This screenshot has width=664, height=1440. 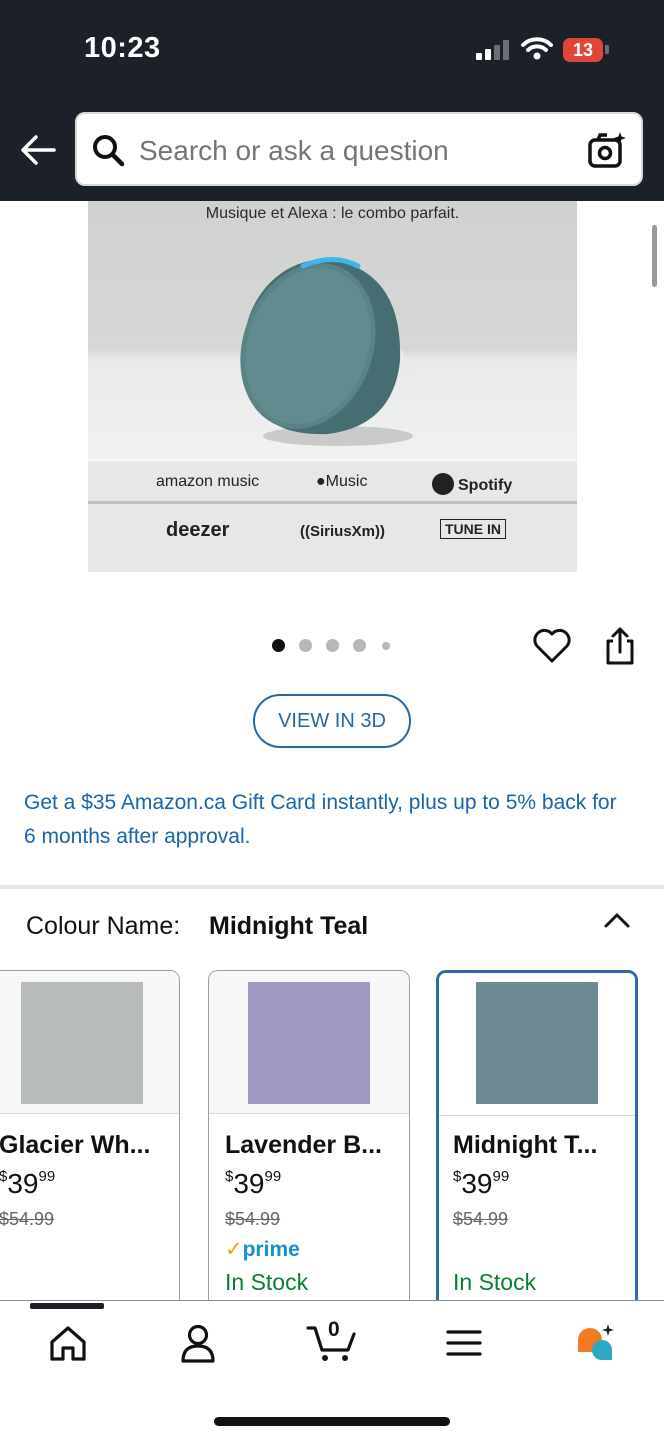 I want to click on apple-music-logo: ●Music, so click(x=341, y=482).